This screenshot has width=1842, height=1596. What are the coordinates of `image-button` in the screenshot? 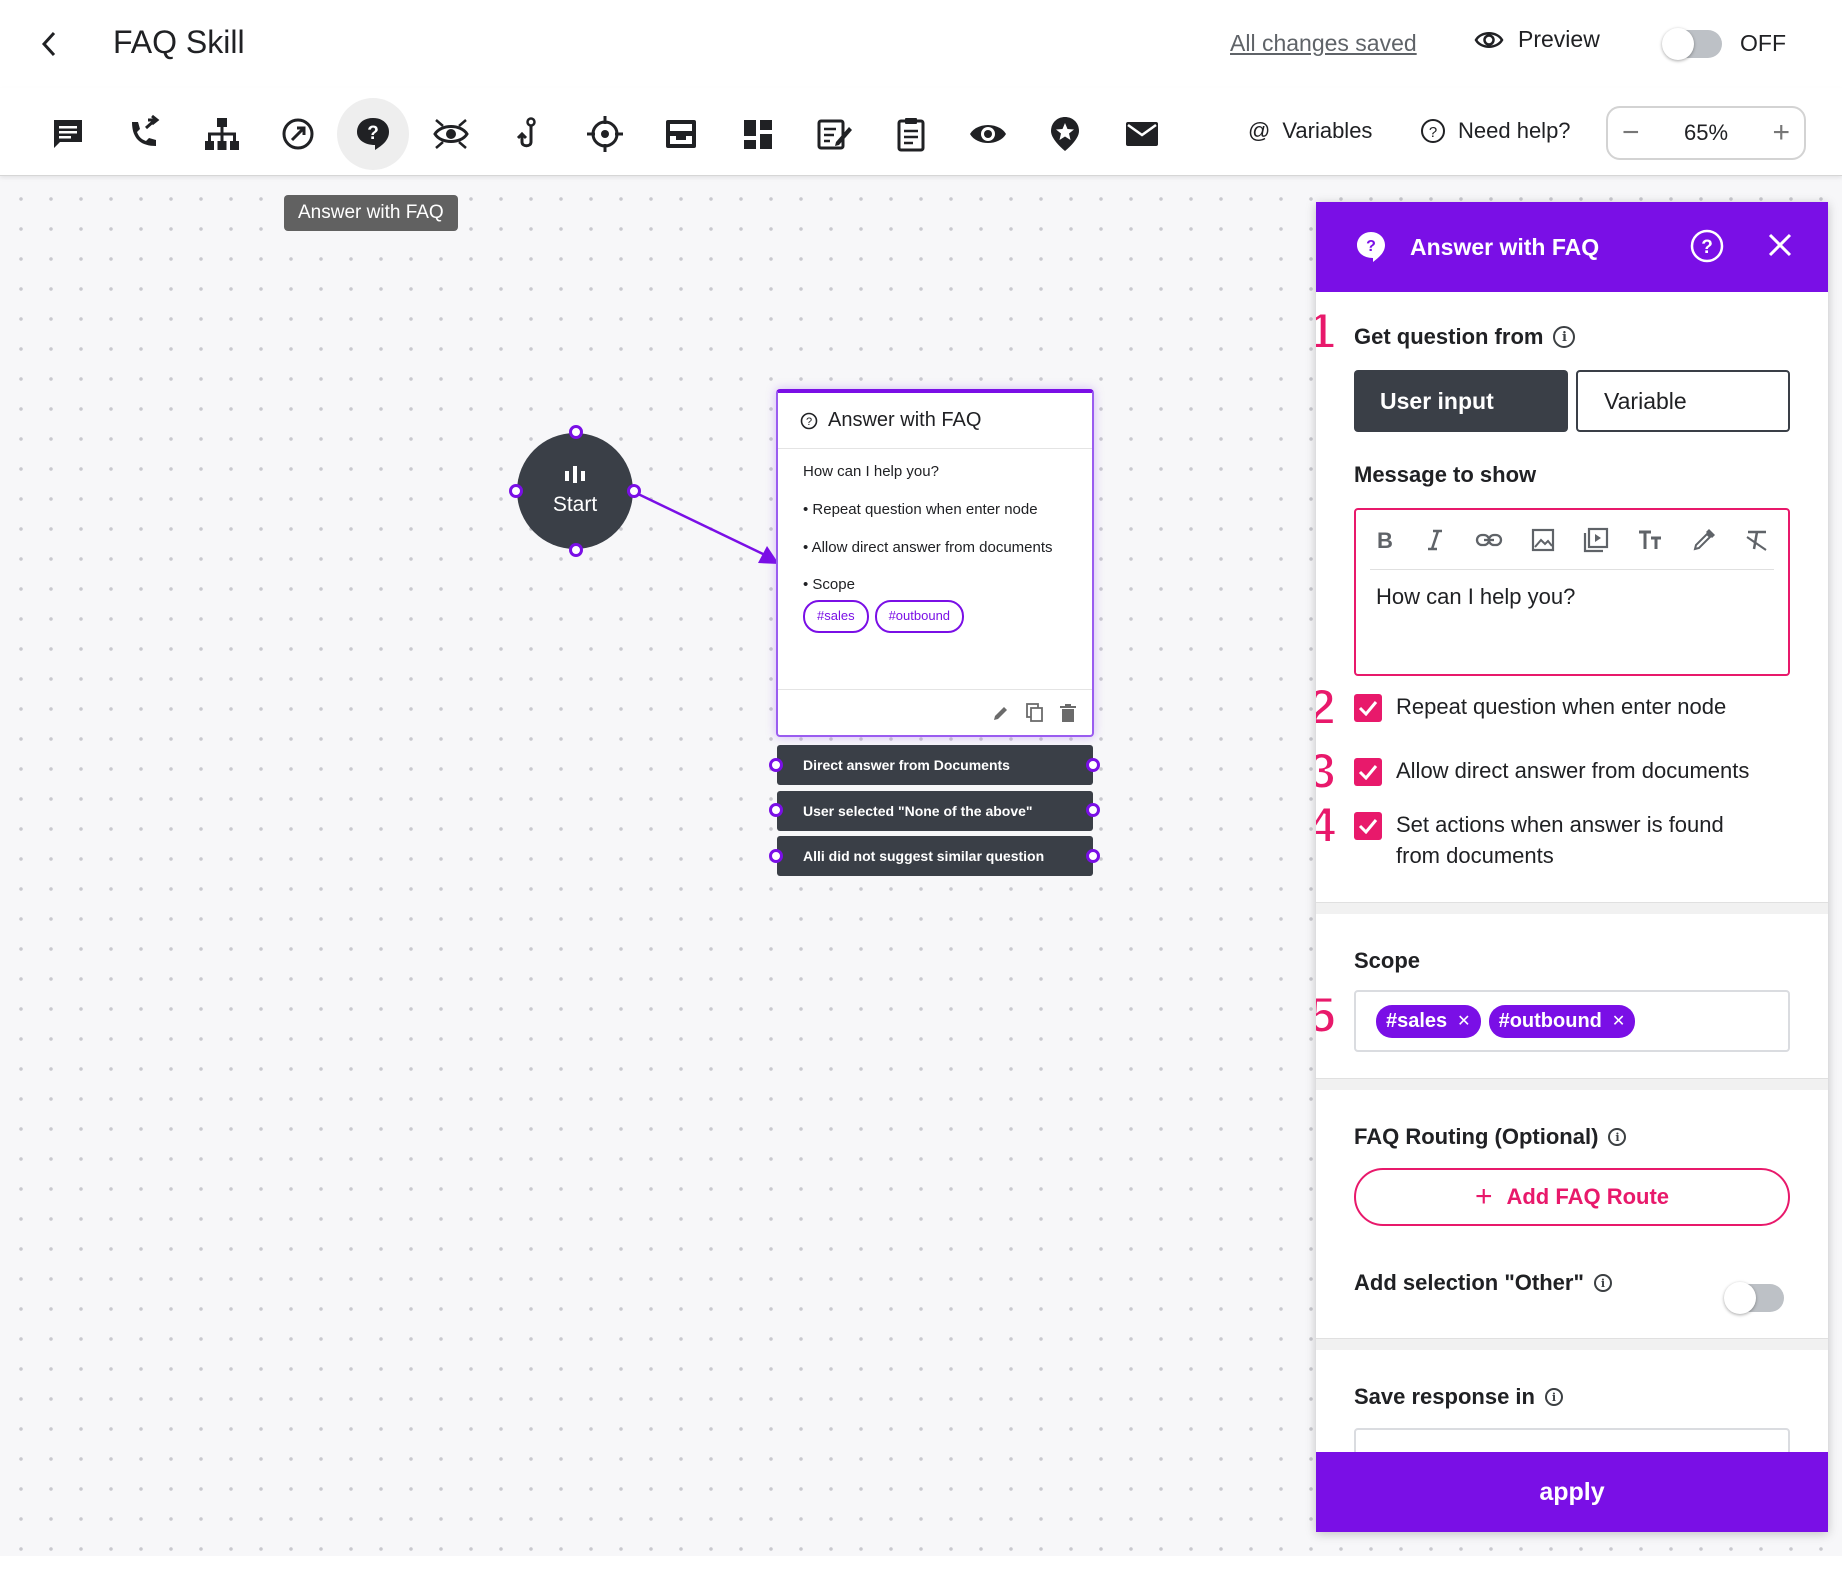 It's located at (1543, 540).